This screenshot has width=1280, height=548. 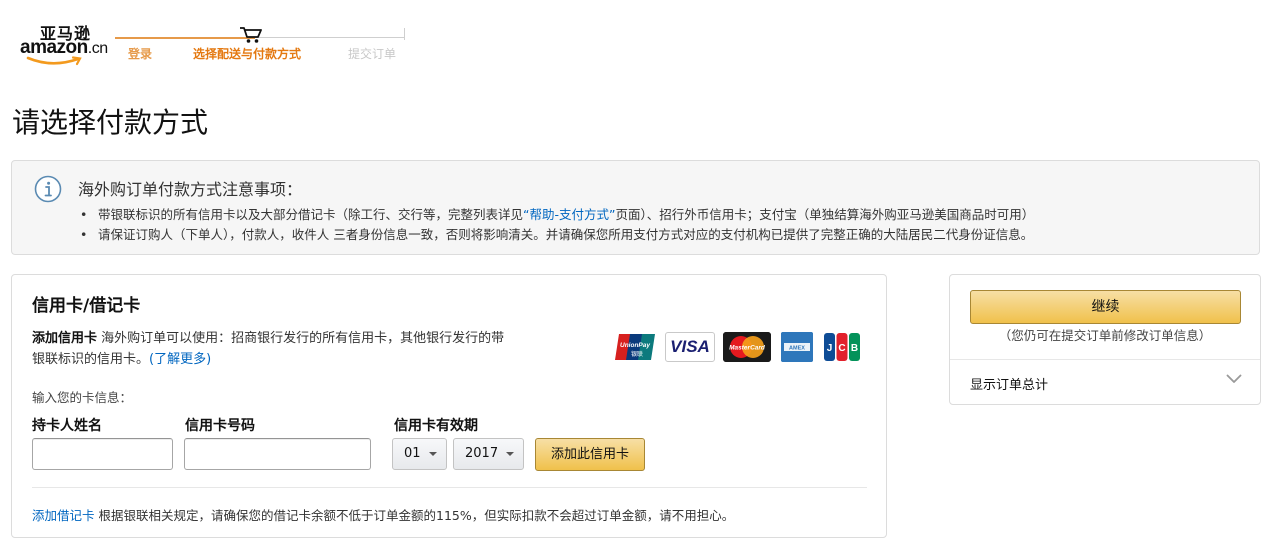 I want to click on card-number-label: 信用卡号码, so click(x=220, y=426).